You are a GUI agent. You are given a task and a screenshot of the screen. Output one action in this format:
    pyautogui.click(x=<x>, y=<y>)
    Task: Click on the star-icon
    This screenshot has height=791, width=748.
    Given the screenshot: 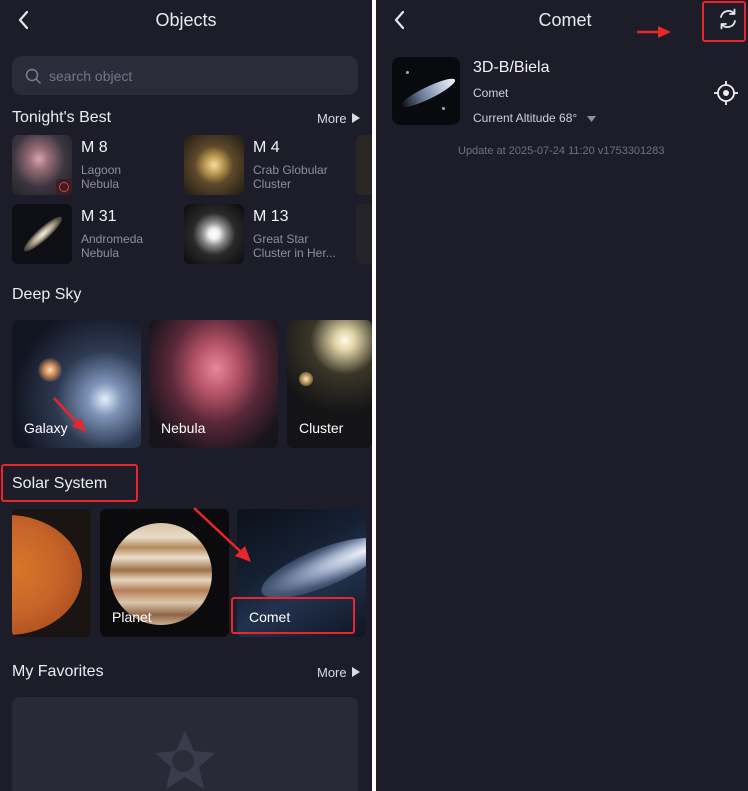 What is the action you would take?
    pyautogui.click(x=185, y=760)
    